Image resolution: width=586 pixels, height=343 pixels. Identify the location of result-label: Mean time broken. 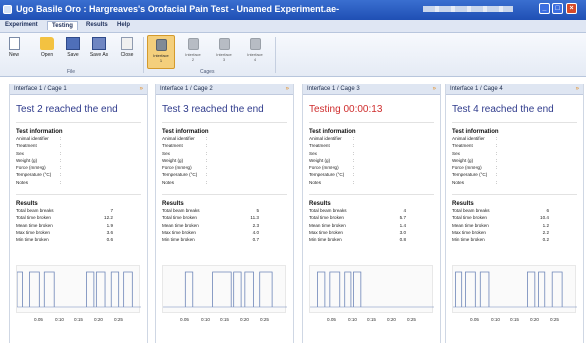
(180, 225).